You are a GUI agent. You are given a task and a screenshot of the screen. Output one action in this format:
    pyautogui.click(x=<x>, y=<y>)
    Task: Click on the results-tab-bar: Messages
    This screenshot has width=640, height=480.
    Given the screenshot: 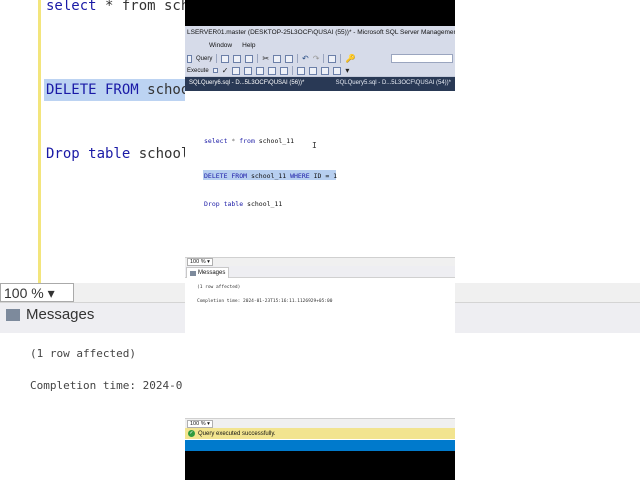 What is the action you would take?
    pyautogui.click(x=320, y=272)
    